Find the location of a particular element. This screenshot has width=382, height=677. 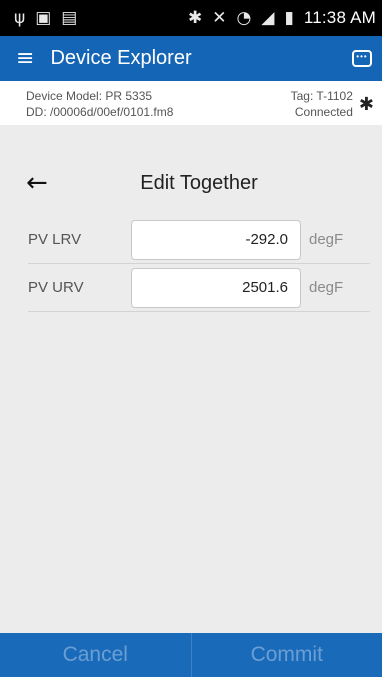

page-header: ← Edit Together is located at coordinates (191, 183).